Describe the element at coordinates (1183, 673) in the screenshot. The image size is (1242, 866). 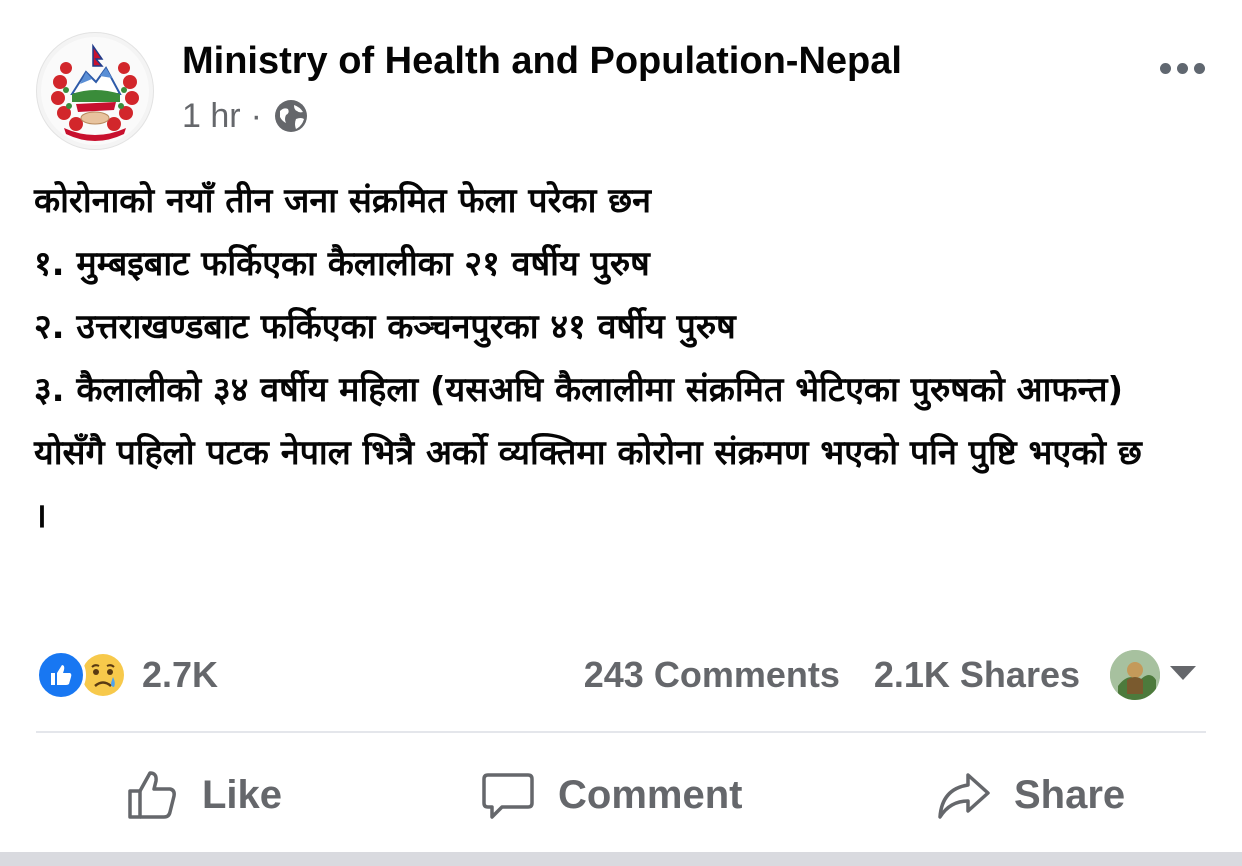
I see `caret-down-icon` at that location.